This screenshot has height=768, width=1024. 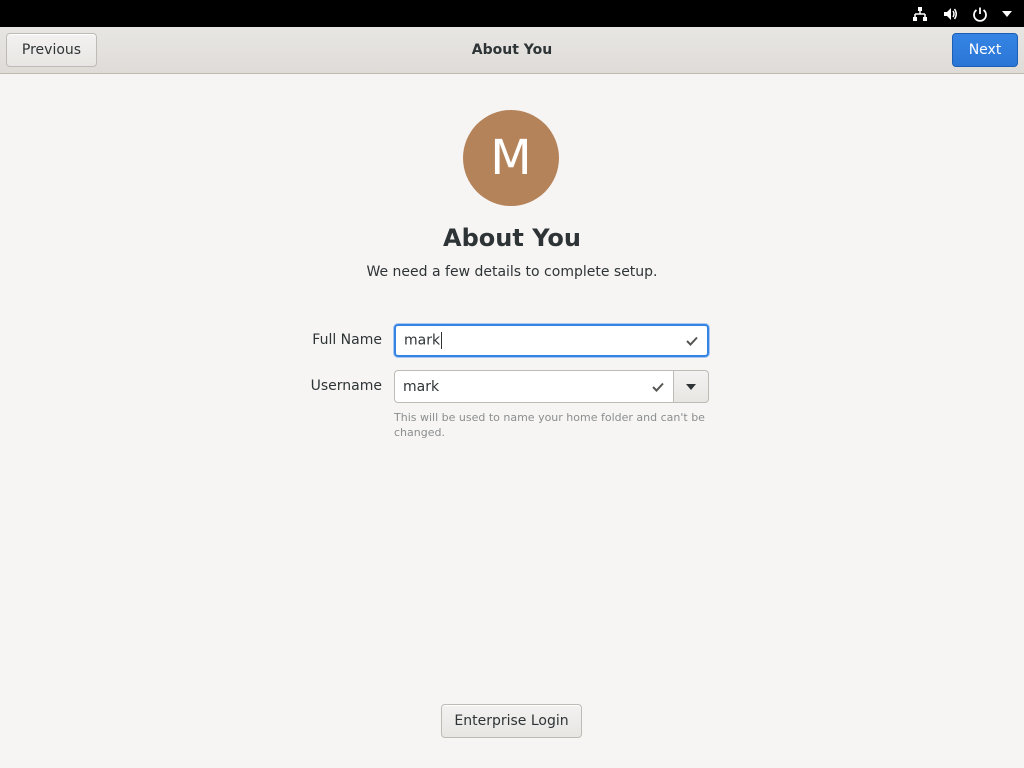 I want to click on page-title: About You, so click(x=512, y=238).